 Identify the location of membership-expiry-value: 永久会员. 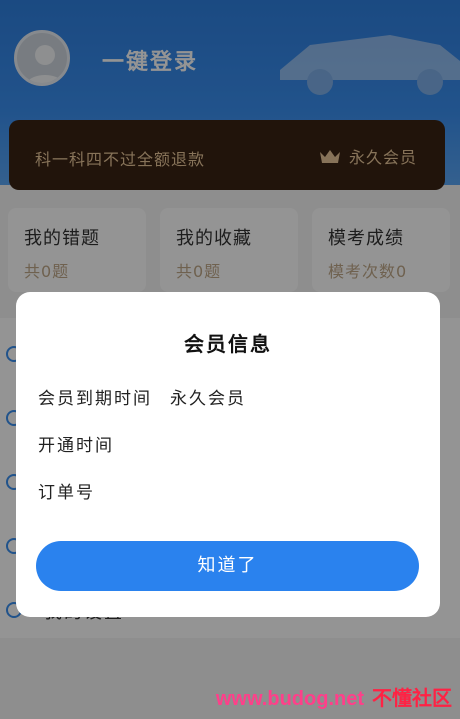
(208, 399).